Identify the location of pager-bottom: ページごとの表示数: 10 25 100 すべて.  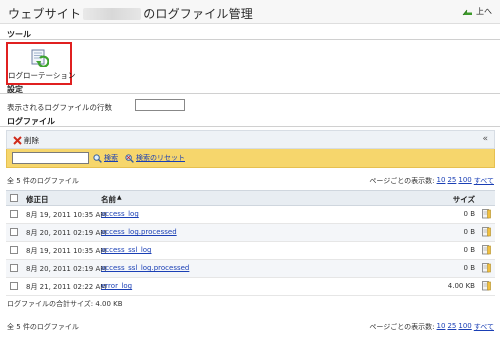
(431, 327).